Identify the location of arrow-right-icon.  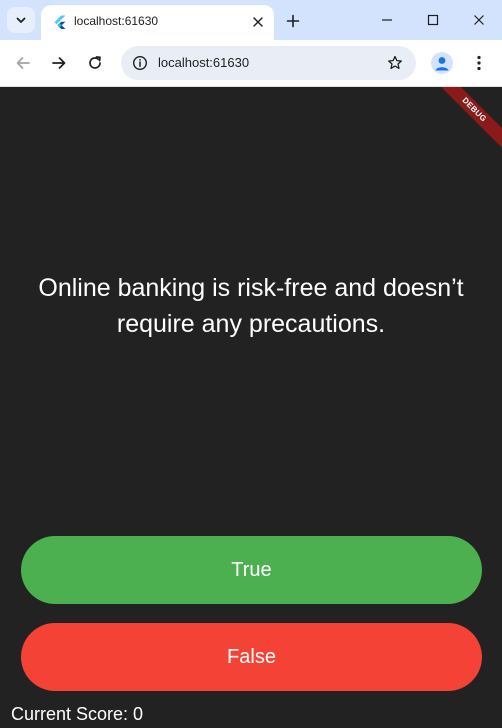
(59, 63).